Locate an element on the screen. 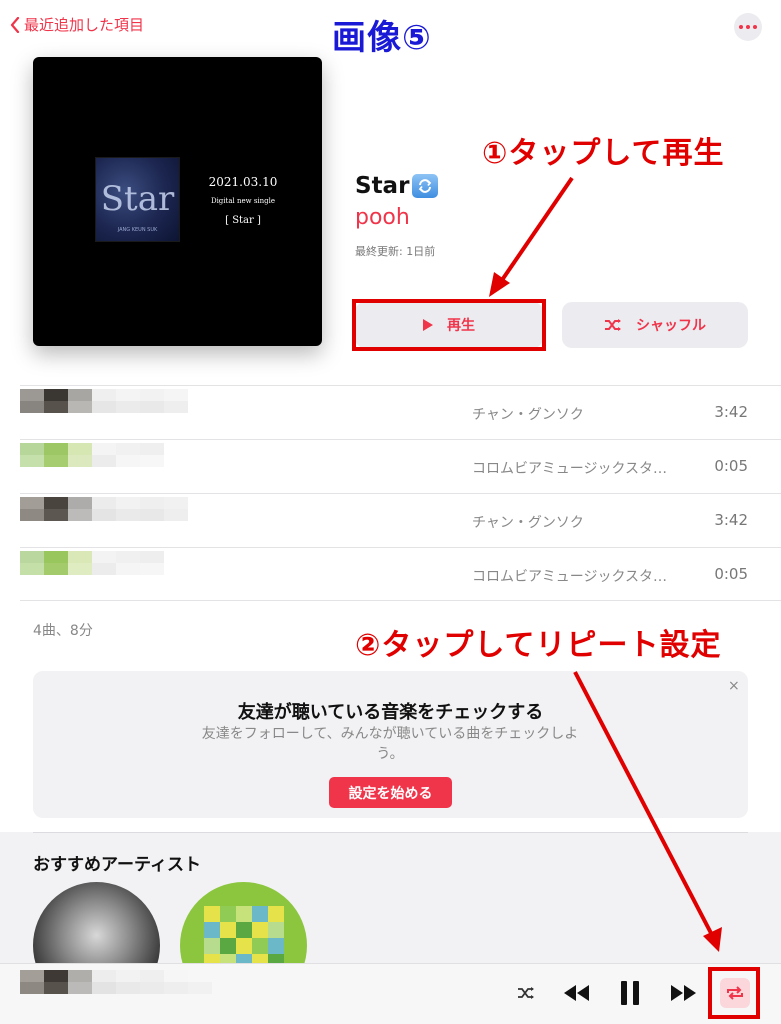 This screenshot has height=1024, width=781. rewind-icon is located at coordinates (576, 993).